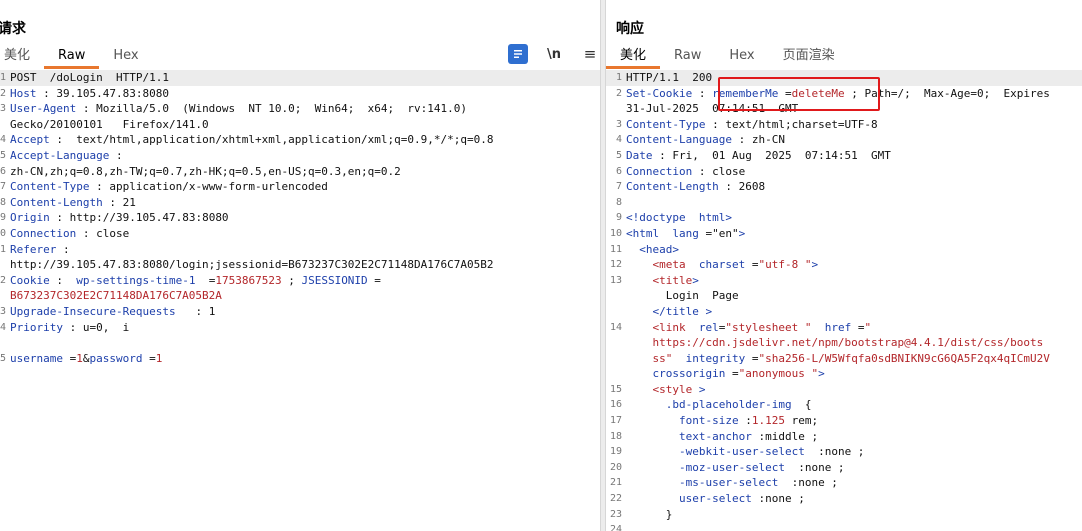 The image size is (1082, 531). What do you see at coordinates (647, 515) in the screenshot?
I see `line-content: }` at bounding box center [647, 515].